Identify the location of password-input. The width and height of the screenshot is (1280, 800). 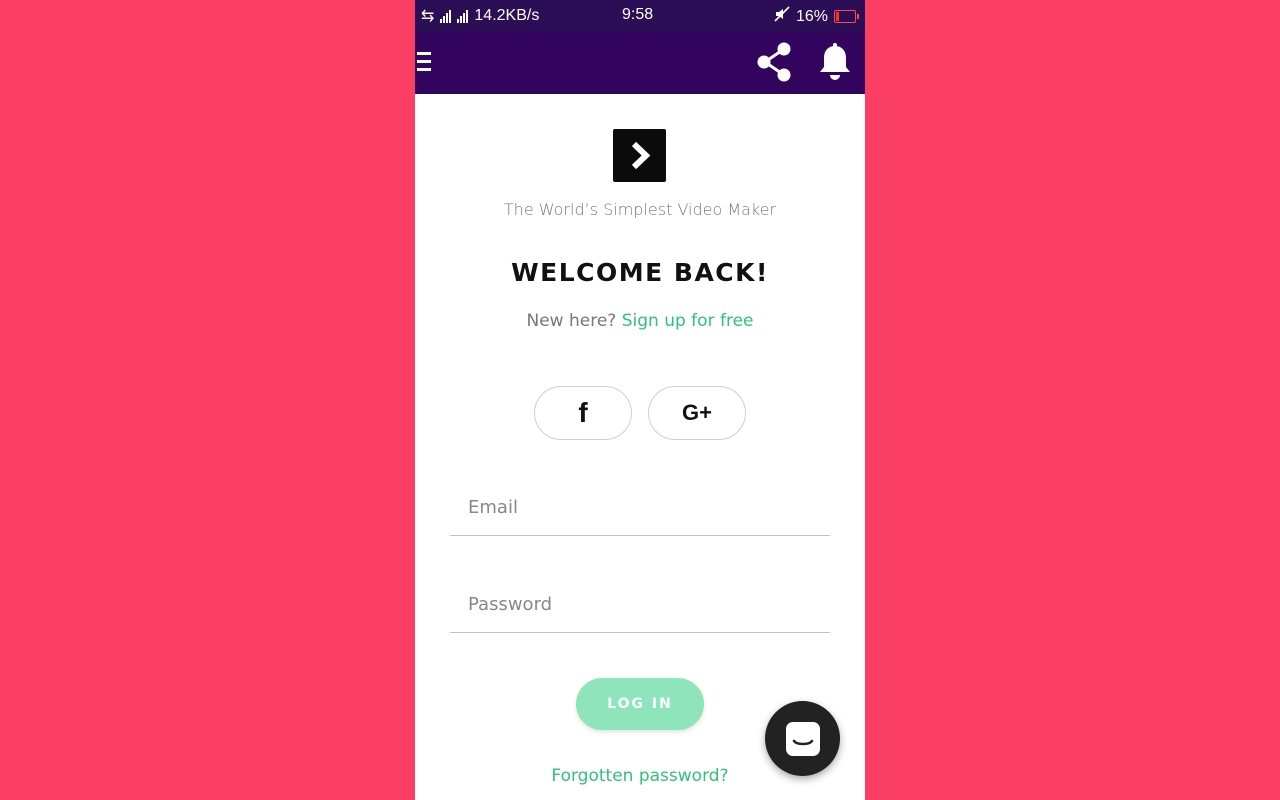
(640, 604).